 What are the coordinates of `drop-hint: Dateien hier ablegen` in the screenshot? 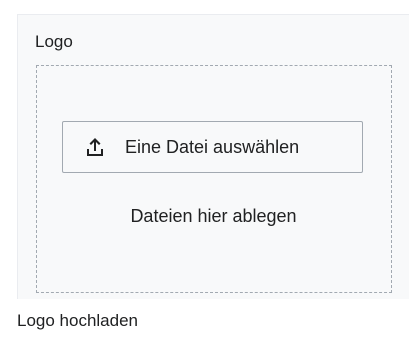 It's located at (213, 216).